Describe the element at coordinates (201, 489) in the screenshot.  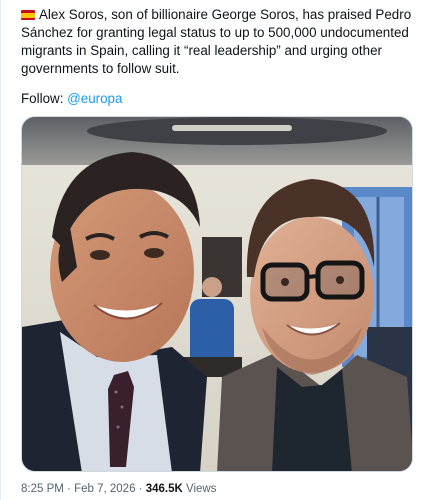
I see `views-label: Views` at that location.